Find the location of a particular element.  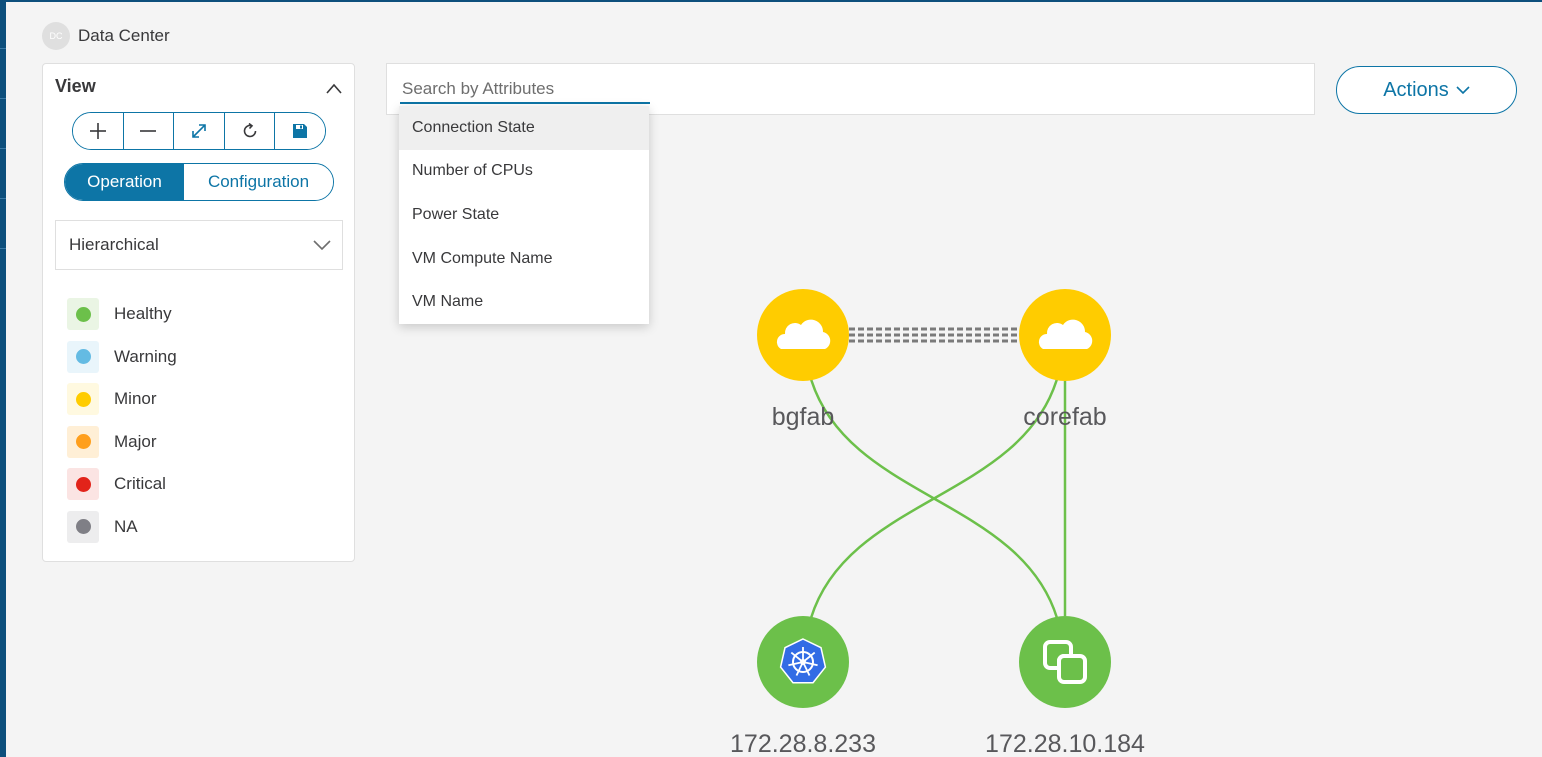

dropdown-option: VM Compute Name is located at coordinates (524, 259).